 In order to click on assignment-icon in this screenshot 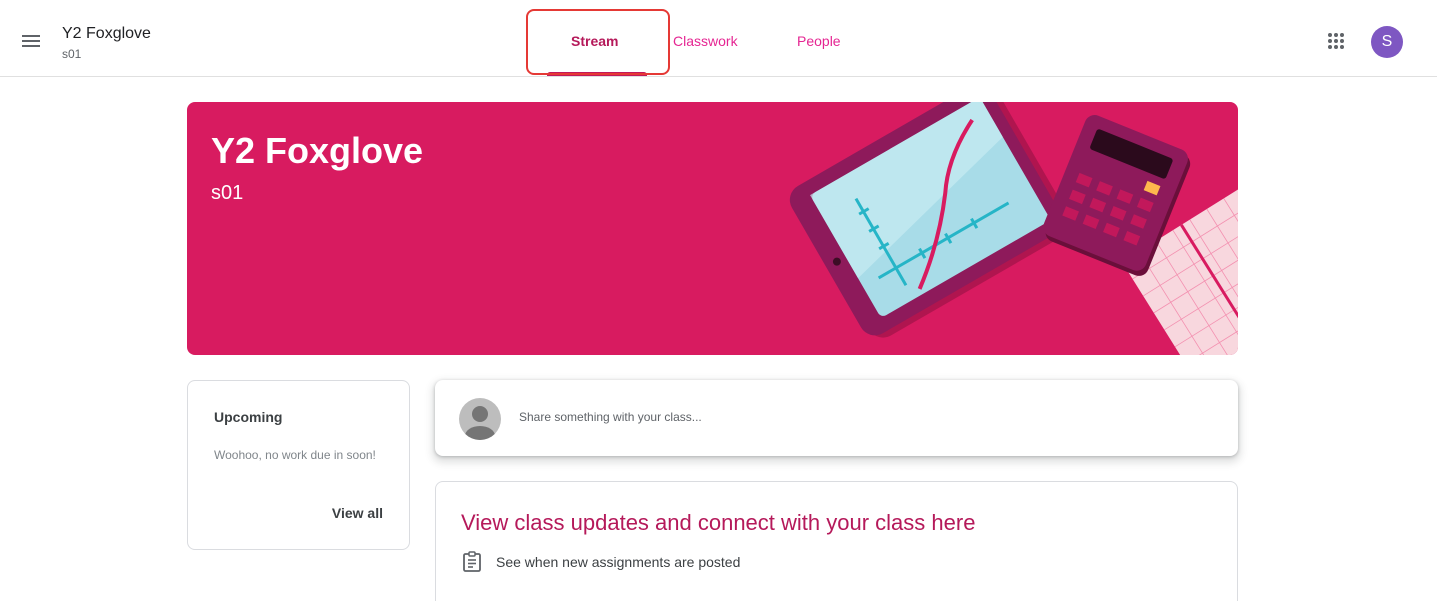, I will do `click(472, 561)`.